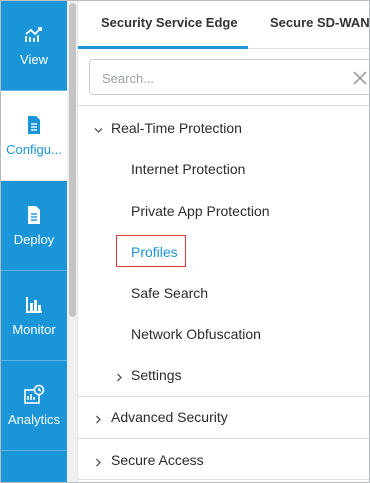 This screenshot has height=483, width=370. Describe the element at coordinates (222, 78) in the screenshot. I see `search-input` at that location.